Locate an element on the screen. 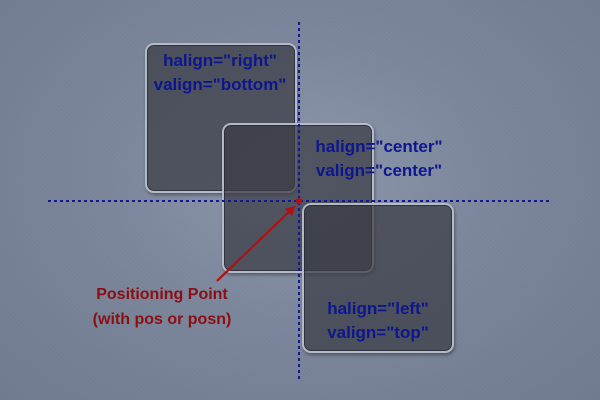 The height and width of the screenshot is (400, 600). box-left-top-label: halign="left" valign="top" is located at coordinates (378, 321).